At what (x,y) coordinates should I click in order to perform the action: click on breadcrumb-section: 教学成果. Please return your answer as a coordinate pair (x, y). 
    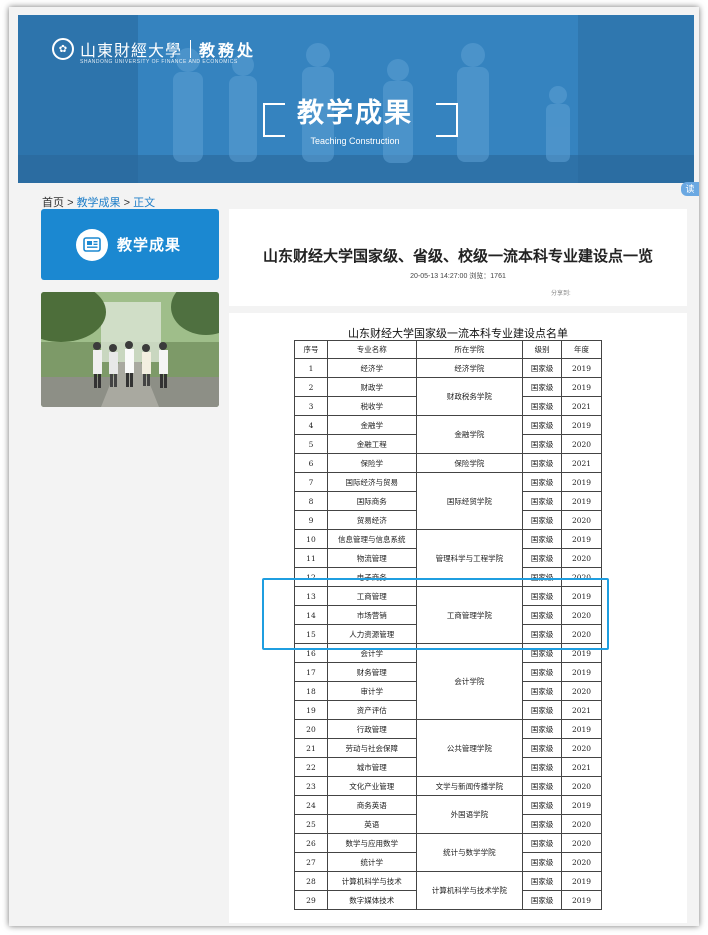
    Looking at the image, I should click on (99, 203).